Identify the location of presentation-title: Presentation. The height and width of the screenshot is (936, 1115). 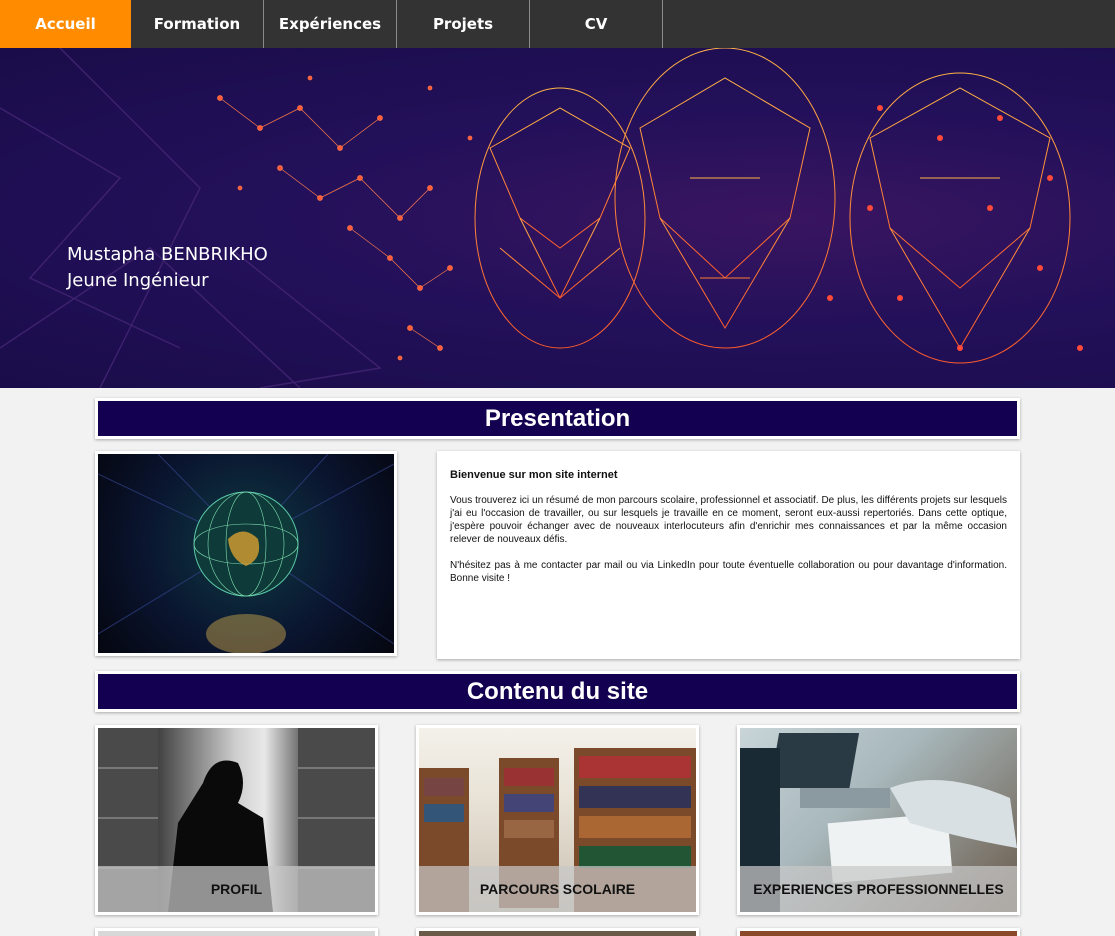
(557, 418).